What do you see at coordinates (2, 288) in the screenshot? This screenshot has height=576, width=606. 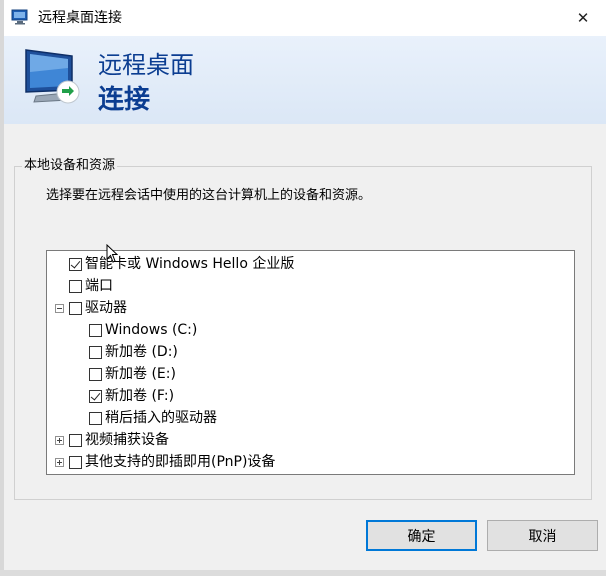 I see `left-window-edge` at bounding box center [2, 288].